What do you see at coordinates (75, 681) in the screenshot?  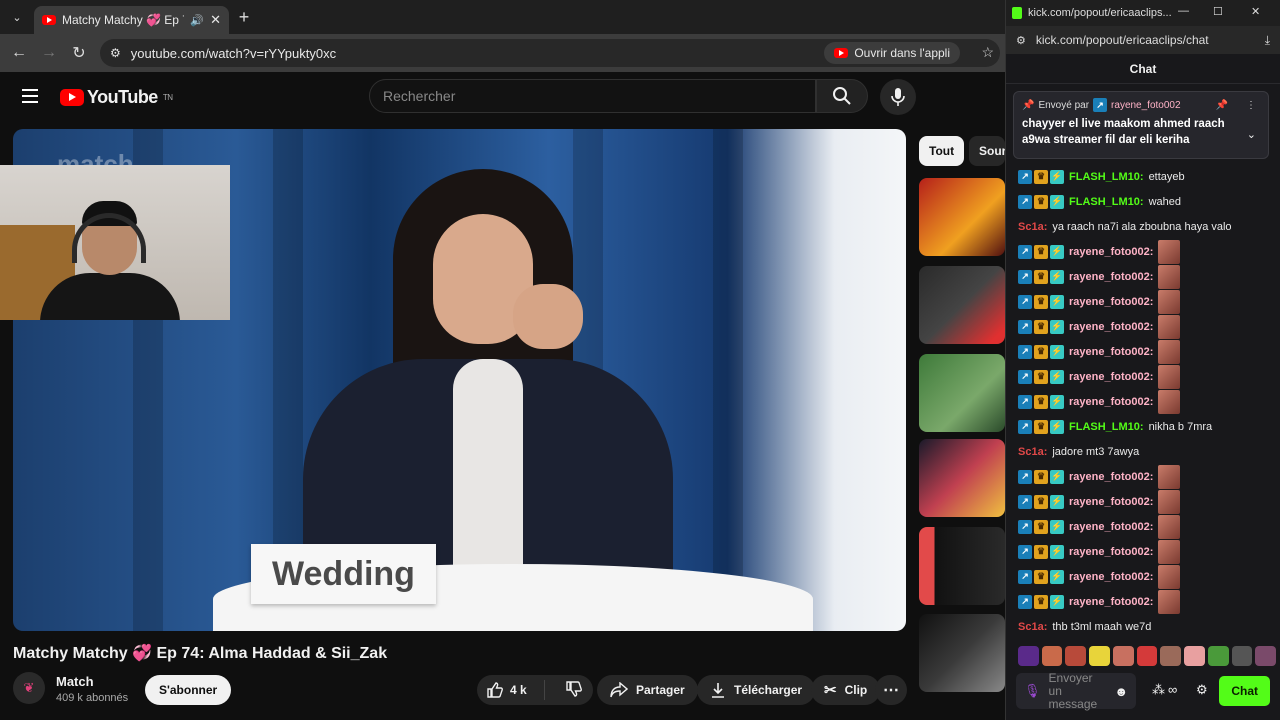 I see `channel-name: Match` at bounding box center [75, 681].